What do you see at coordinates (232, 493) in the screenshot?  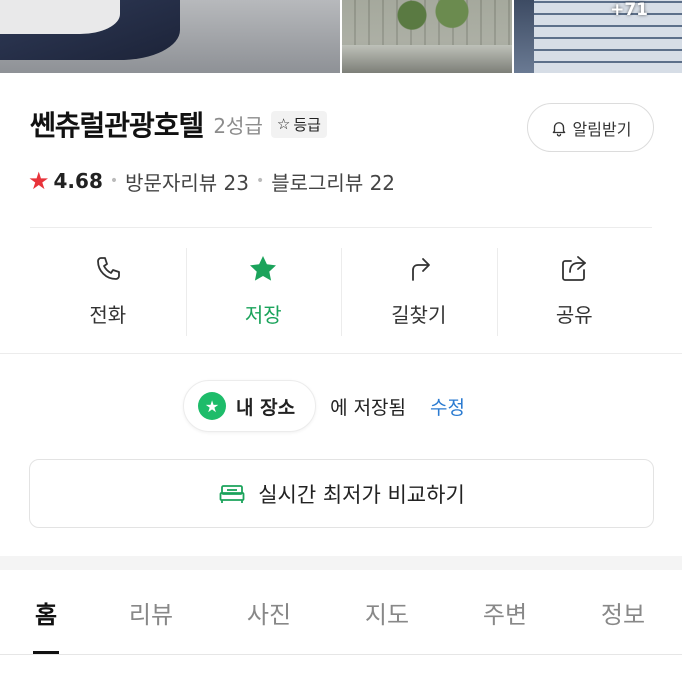 I see `bed-icon` at bounding box center [232, 493].